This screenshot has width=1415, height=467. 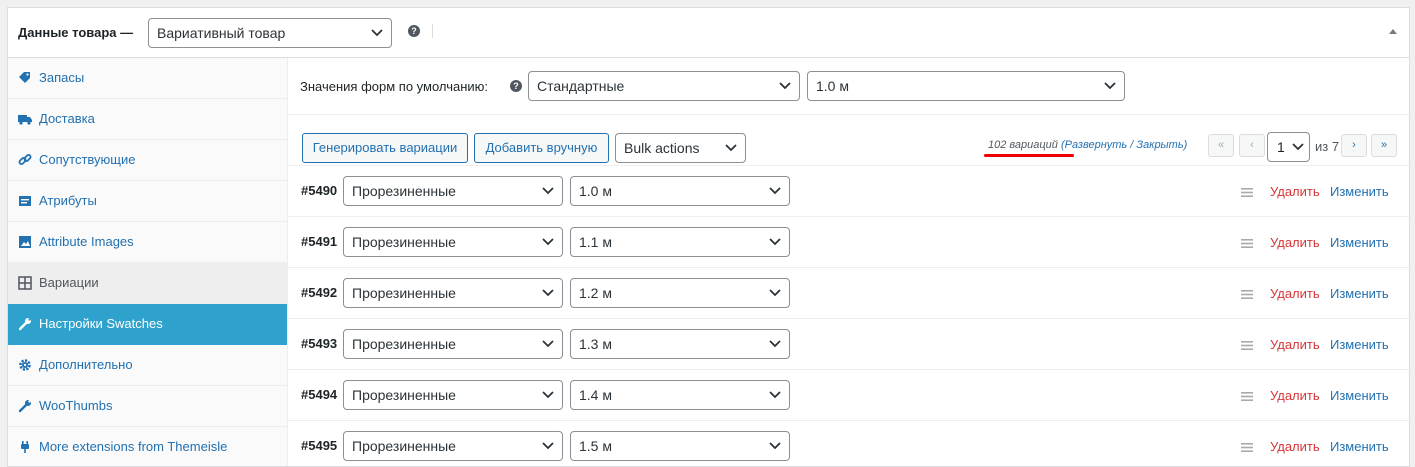 What do you see at coordinates (25, 201) in the screenshot?
I see `attributes-list-icon` at bounding box center [25, 201].